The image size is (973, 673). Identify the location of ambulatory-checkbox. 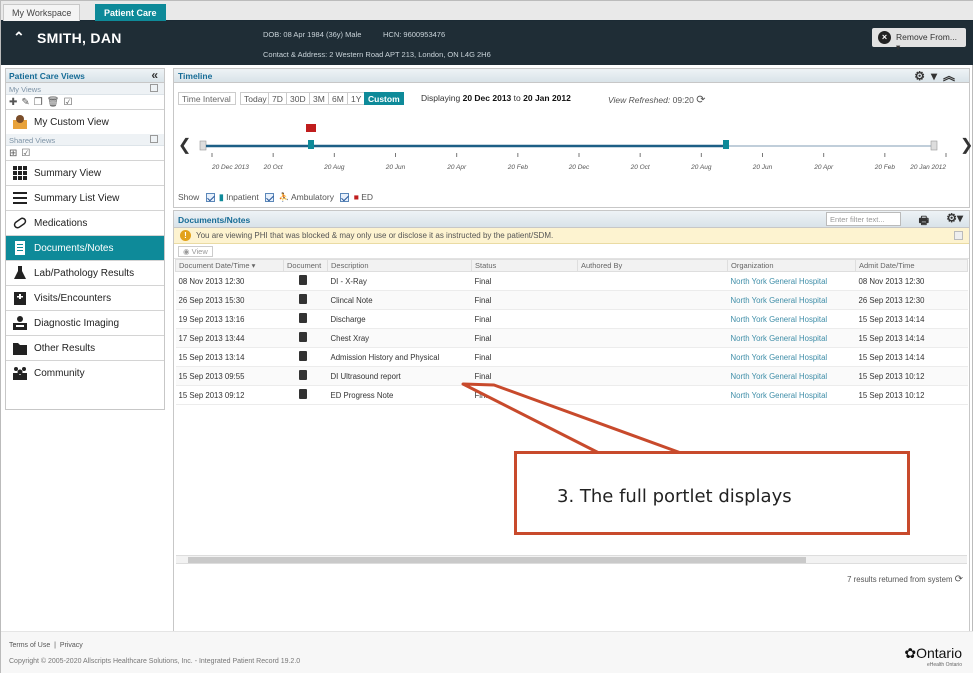
(270, 198).